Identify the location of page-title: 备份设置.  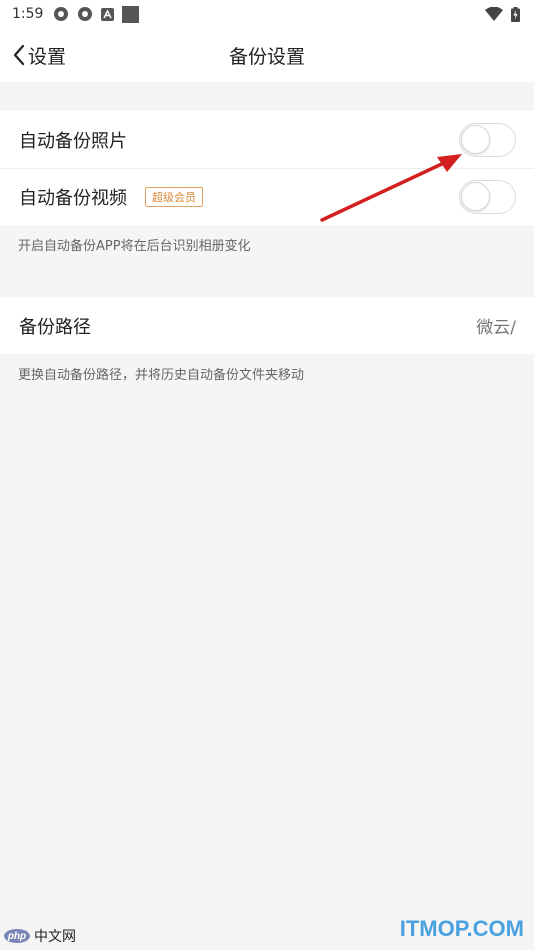
(266, 56).